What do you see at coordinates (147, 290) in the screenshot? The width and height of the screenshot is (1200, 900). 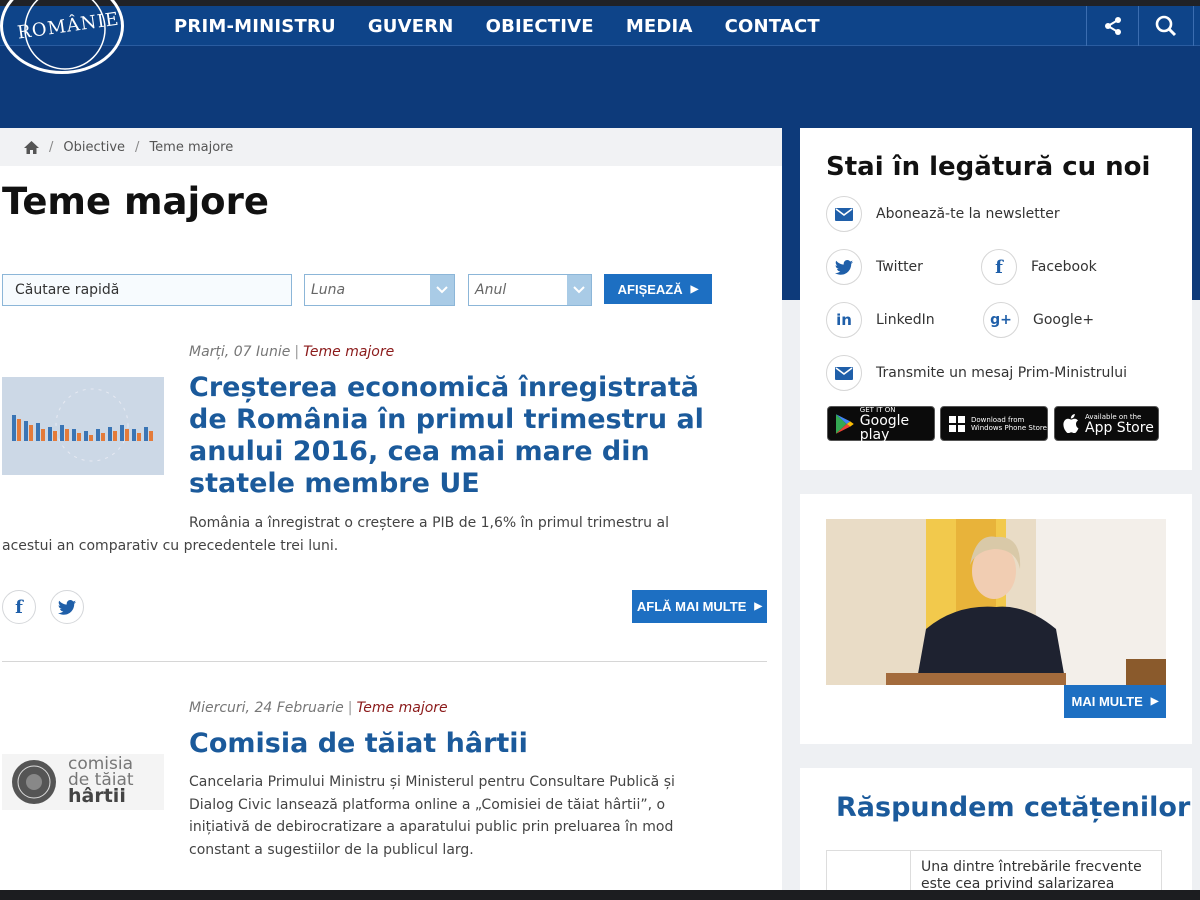 I see `quick-search-input` at bounding box center [147, 290].